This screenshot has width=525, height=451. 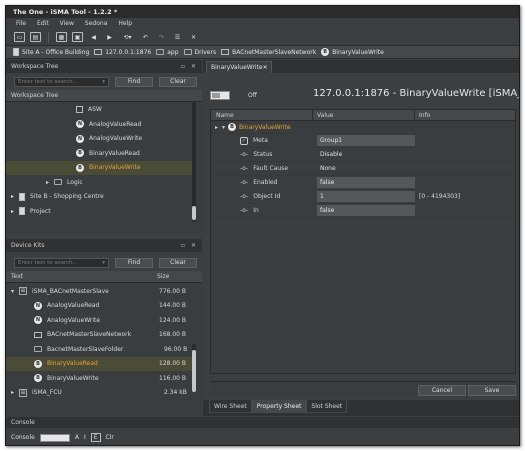 I want to click on back-icon: ◀, so click(x=93, y=37).